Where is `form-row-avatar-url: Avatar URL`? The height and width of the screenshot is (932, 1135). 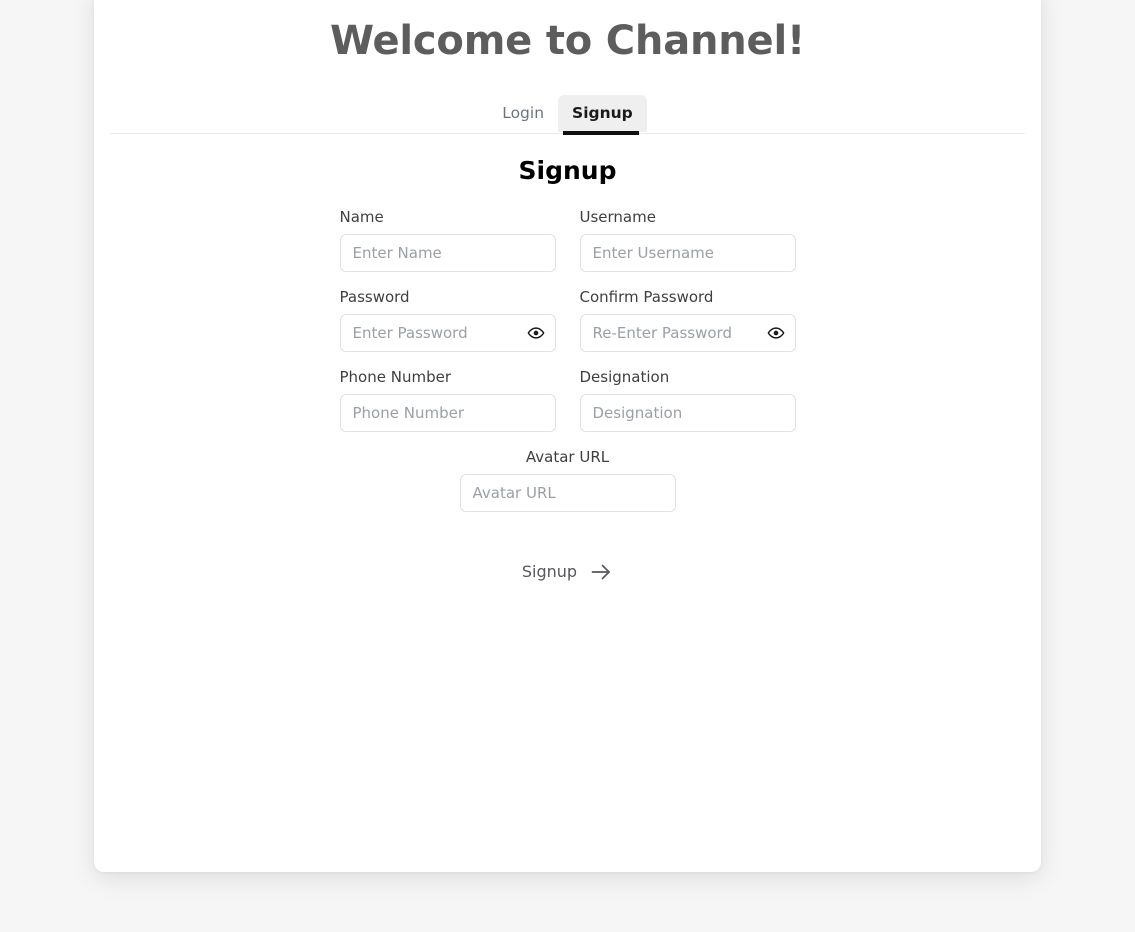
form-row-avatar-url: Avatar URL is located at coordinates (568, 480).